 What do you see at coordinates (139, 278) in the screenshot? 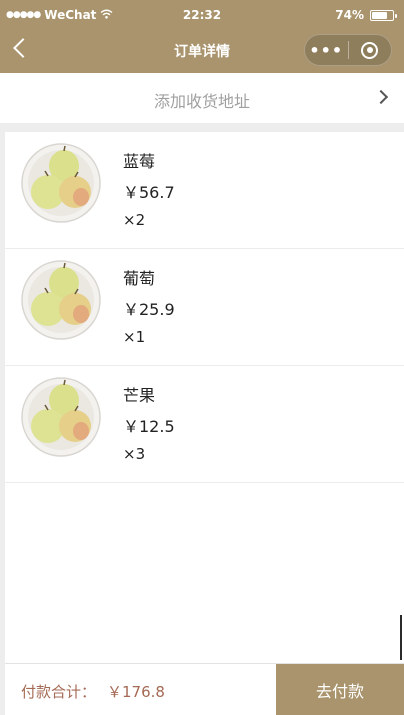
I see `item-name: 葡萄` at bounding box center [139, 278].